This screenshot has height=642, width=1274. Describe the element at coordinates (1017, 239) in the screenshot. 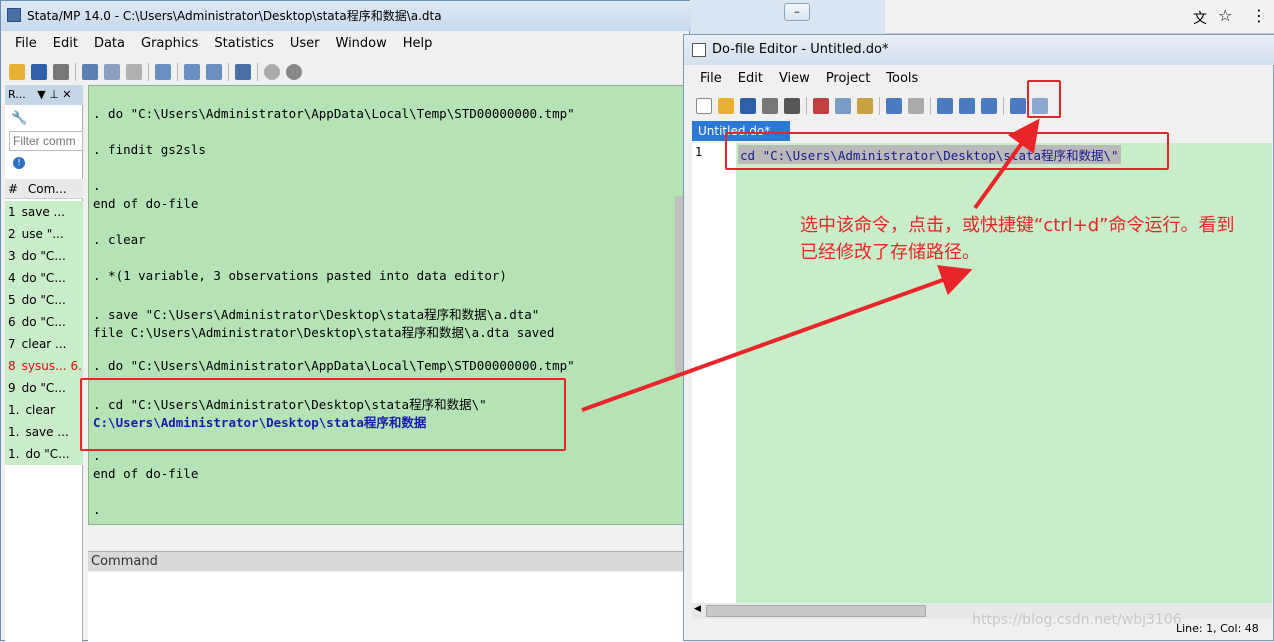

I see `annotation-text: 选中该命令，点击，或快捷键“ctrl+d”命令运行。看到已经修改了存储路径。` at that location.